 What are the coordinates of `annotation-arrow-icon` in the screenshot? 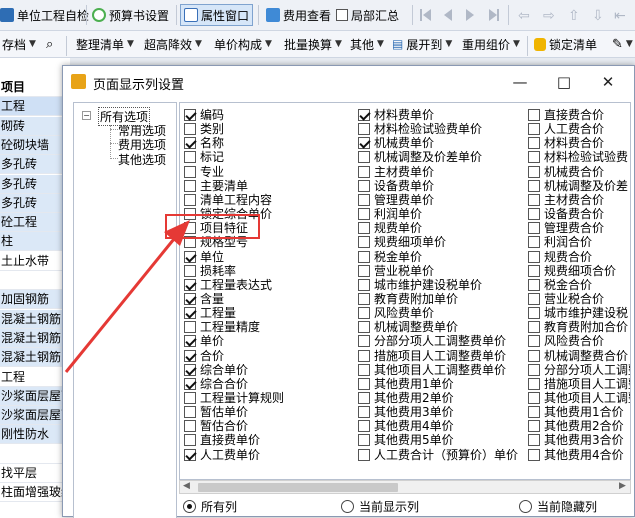 It's located at (127, 296).